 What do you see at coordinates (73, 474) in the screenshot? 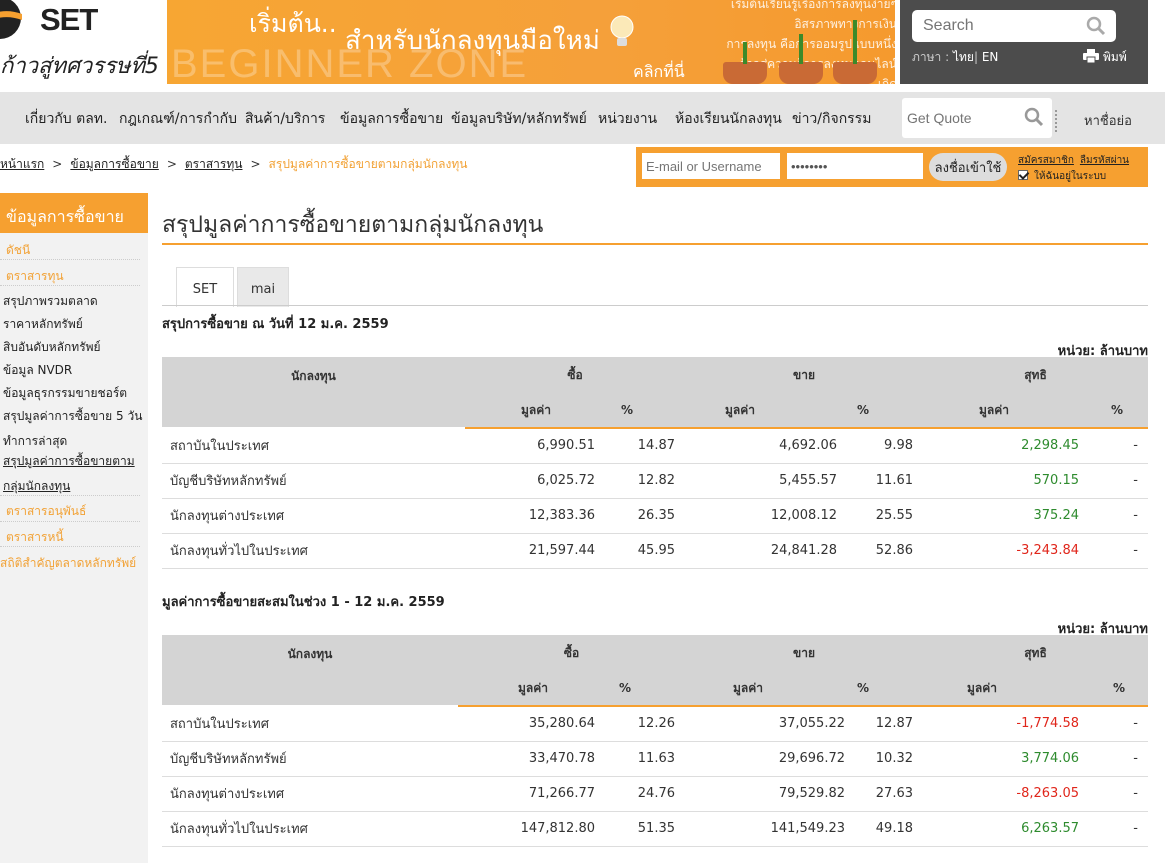
I see `sidebar-item-investor-type: สรุปมูลค่าการซื้อขายตาม กลุ่มนักลงทุน` at bounding box center [73, 474].